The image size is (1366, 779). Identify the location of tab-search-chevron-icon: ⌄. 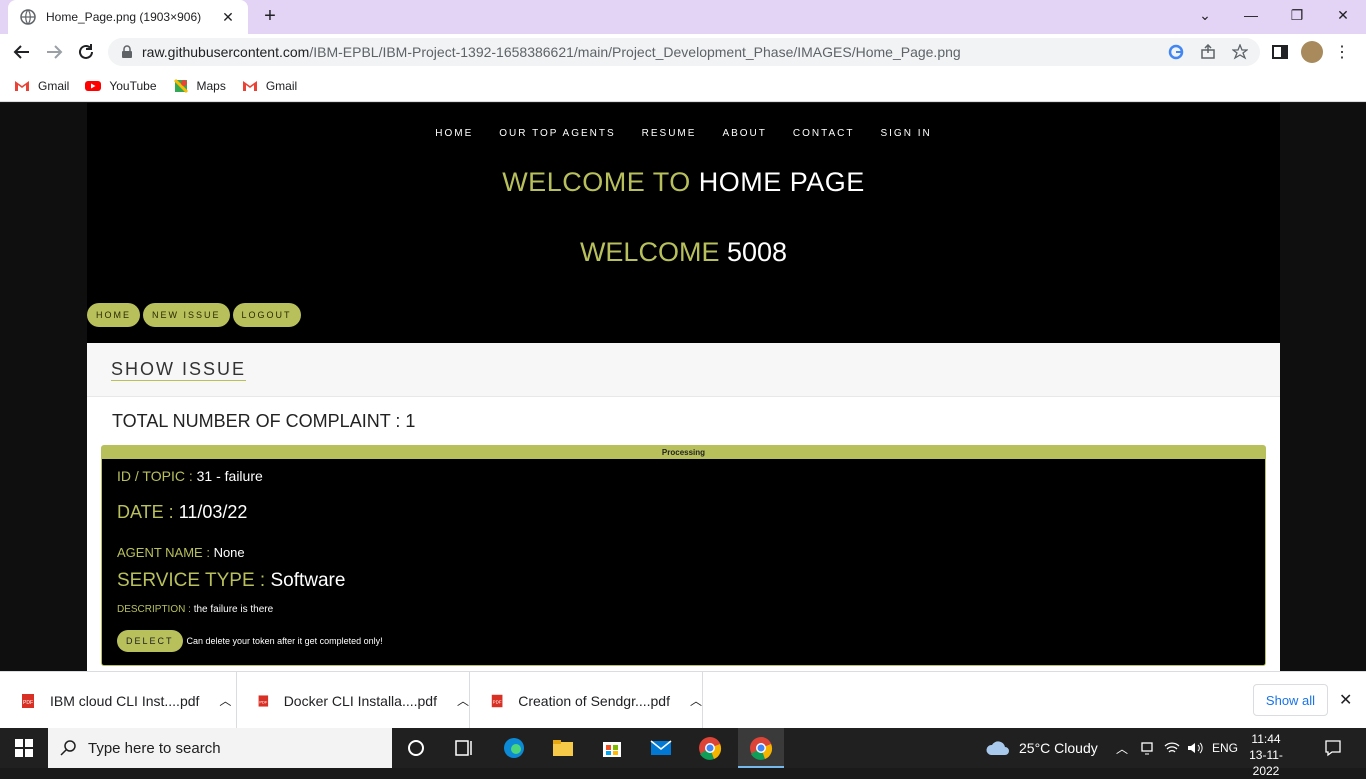
(1205, 15).